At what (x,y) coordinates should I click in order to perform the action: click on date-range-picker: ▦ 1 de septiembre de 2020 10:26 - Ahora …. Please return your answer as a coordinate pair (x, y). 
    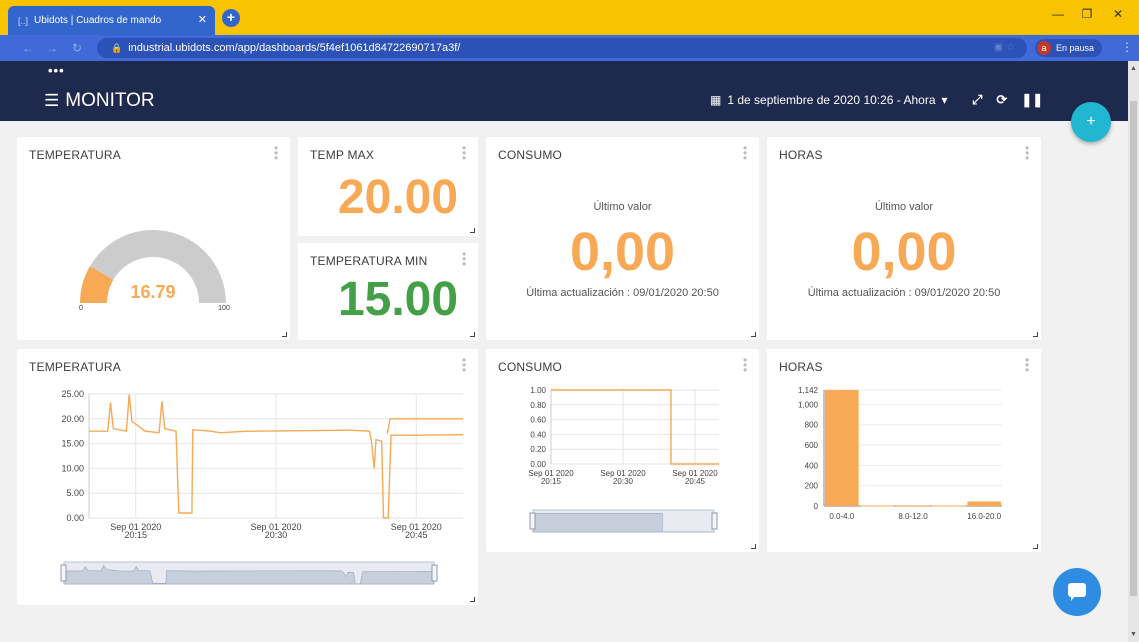
    Looking at the image, I should click on (829, 100).